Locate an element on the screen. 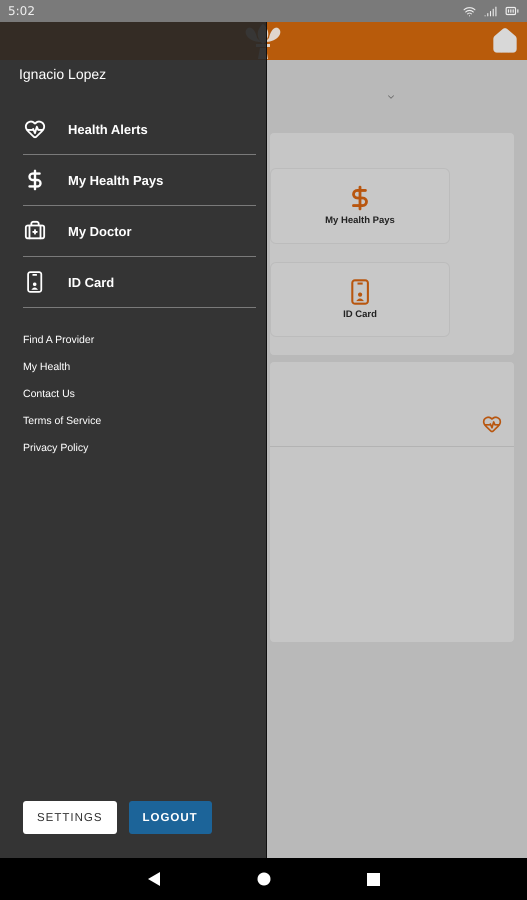  drawer-link: My Health is located at coordinates (139, 367).